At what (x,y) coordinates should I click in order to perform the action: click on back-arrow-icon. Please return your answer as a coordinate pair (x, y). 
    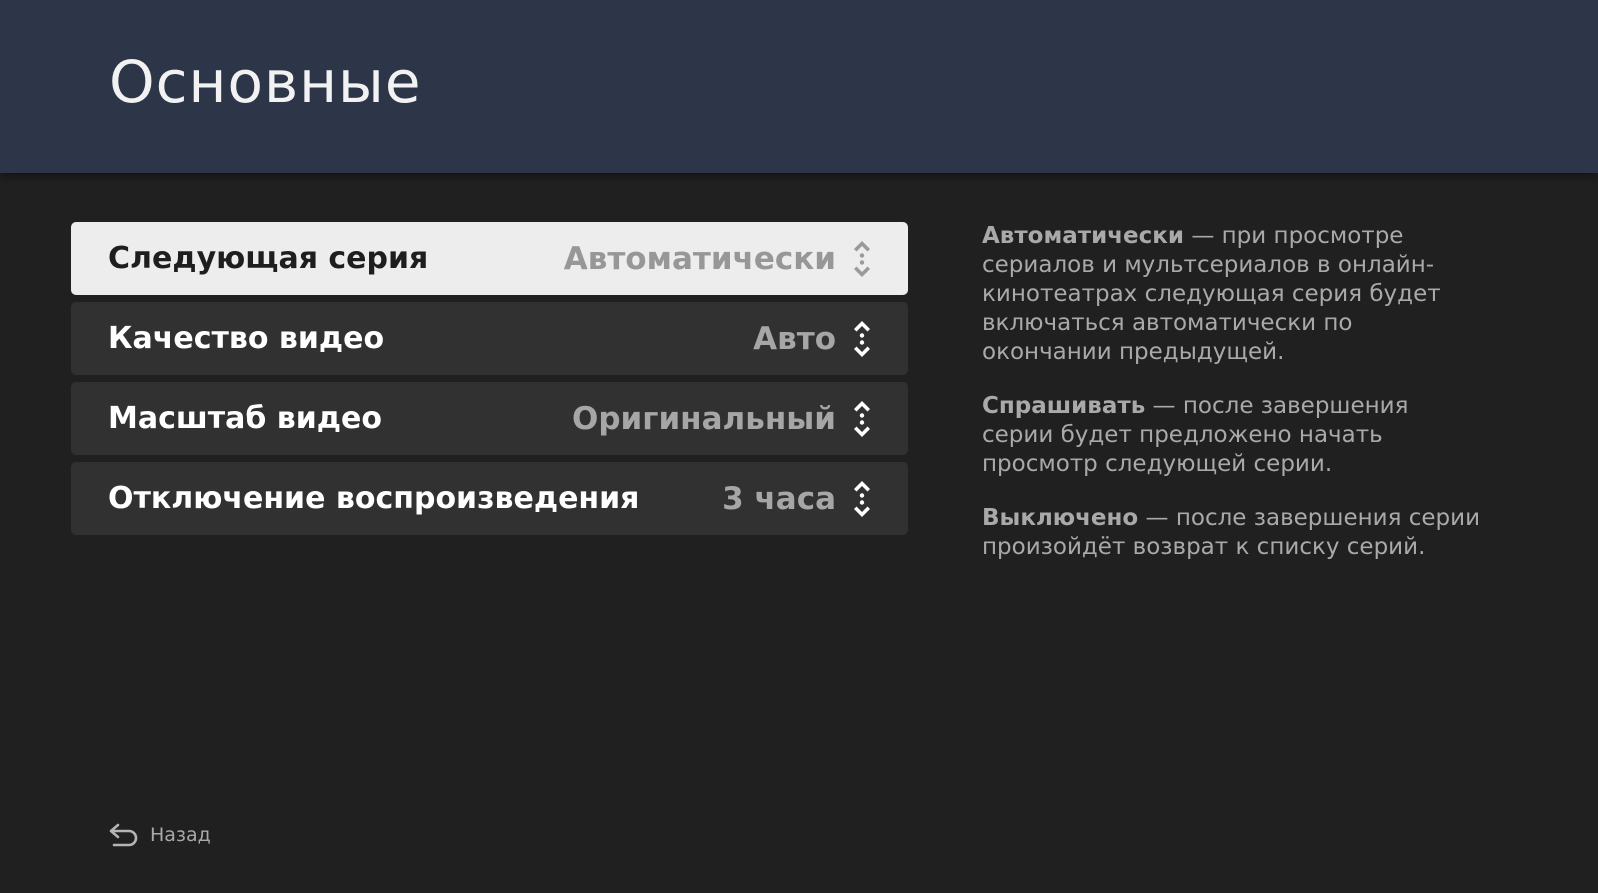
    Looking at the image, I should click on (123, 835).